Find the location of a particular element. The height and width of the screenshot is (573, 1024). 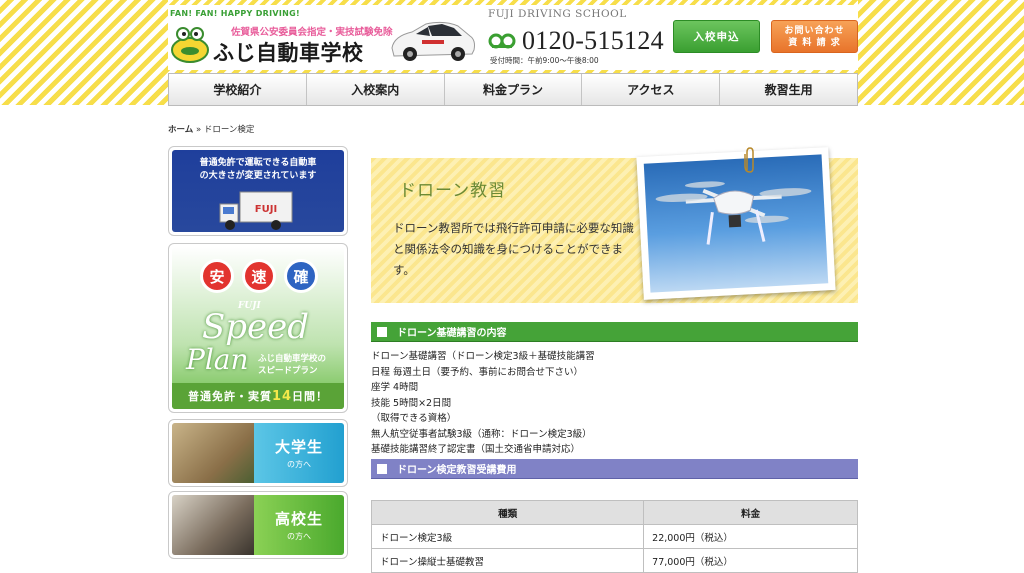

detail-line: 無人航空従事者試験3級（通称：ドローン検定3級） is located at coordinates (481, 434).